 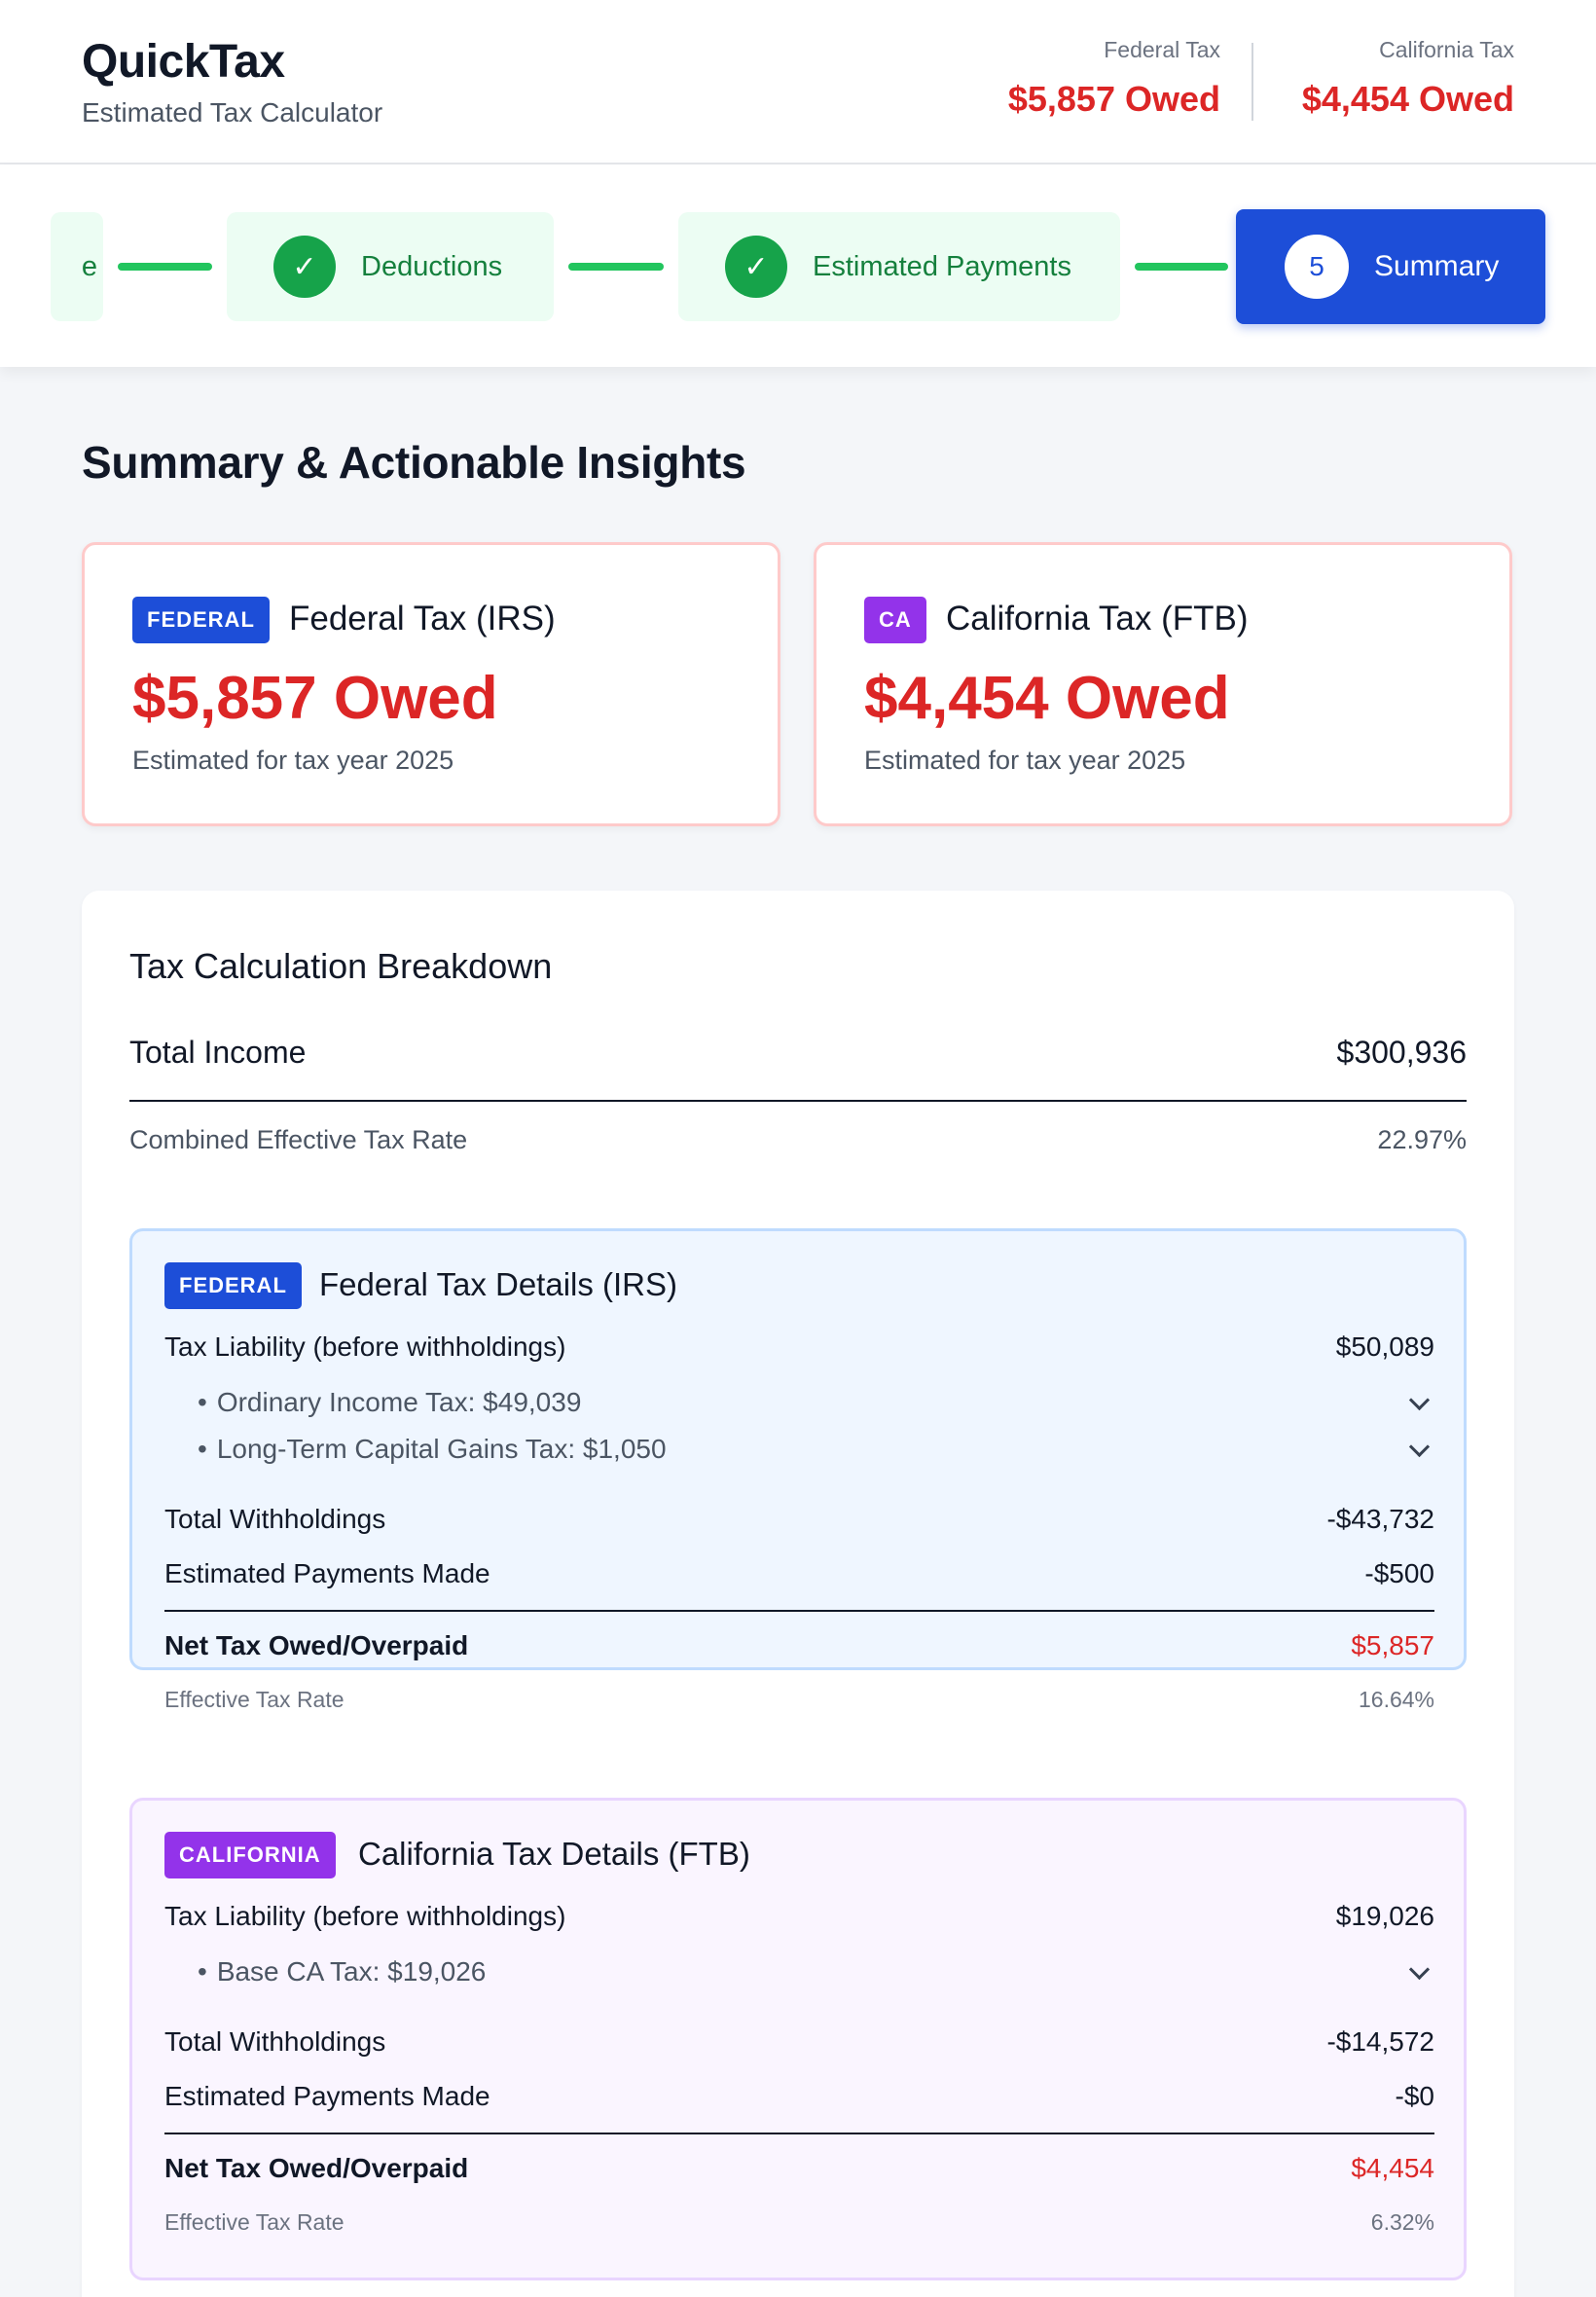 I want to click on federal-effective-rate-value: 16.64%, so click(x=1396, y=1699).